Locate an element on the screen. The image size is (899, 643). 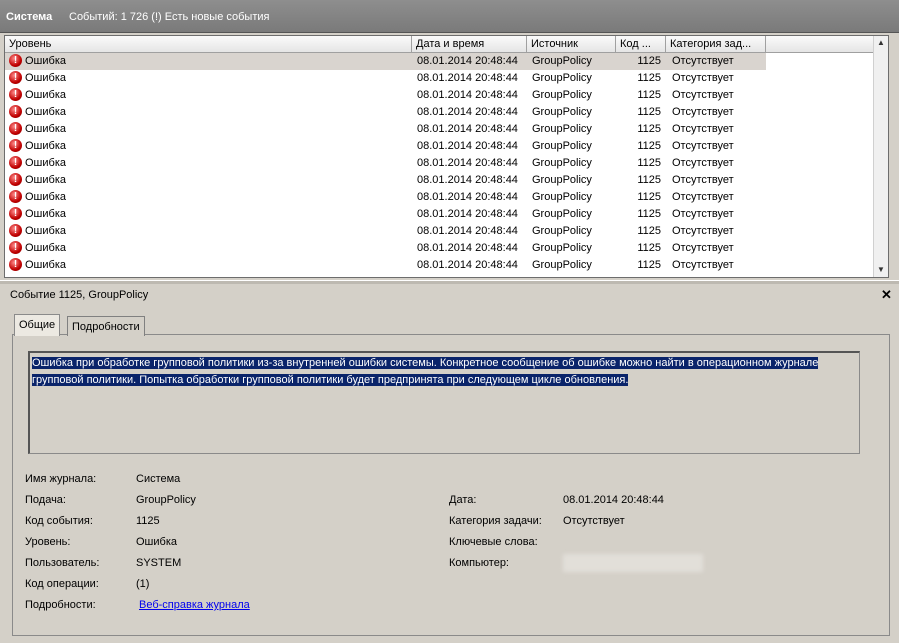
more-info-link: Веб-справка журнала is located at coordinates (194, 605).